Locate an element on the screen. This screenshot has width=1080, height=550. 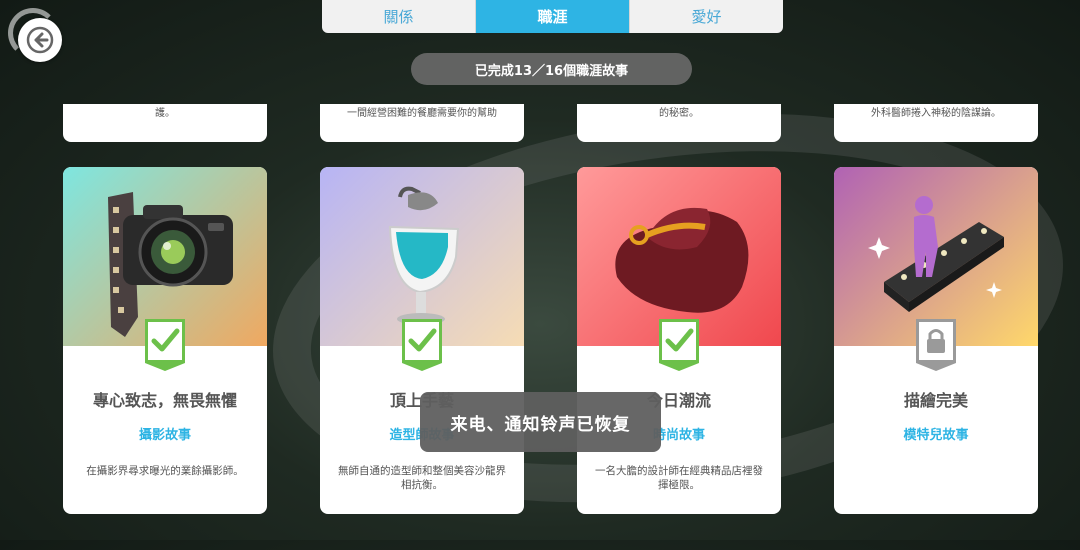
card-description: 外科醫師捲入神秘的陰謀論。 is located at coordinates (936, 113).